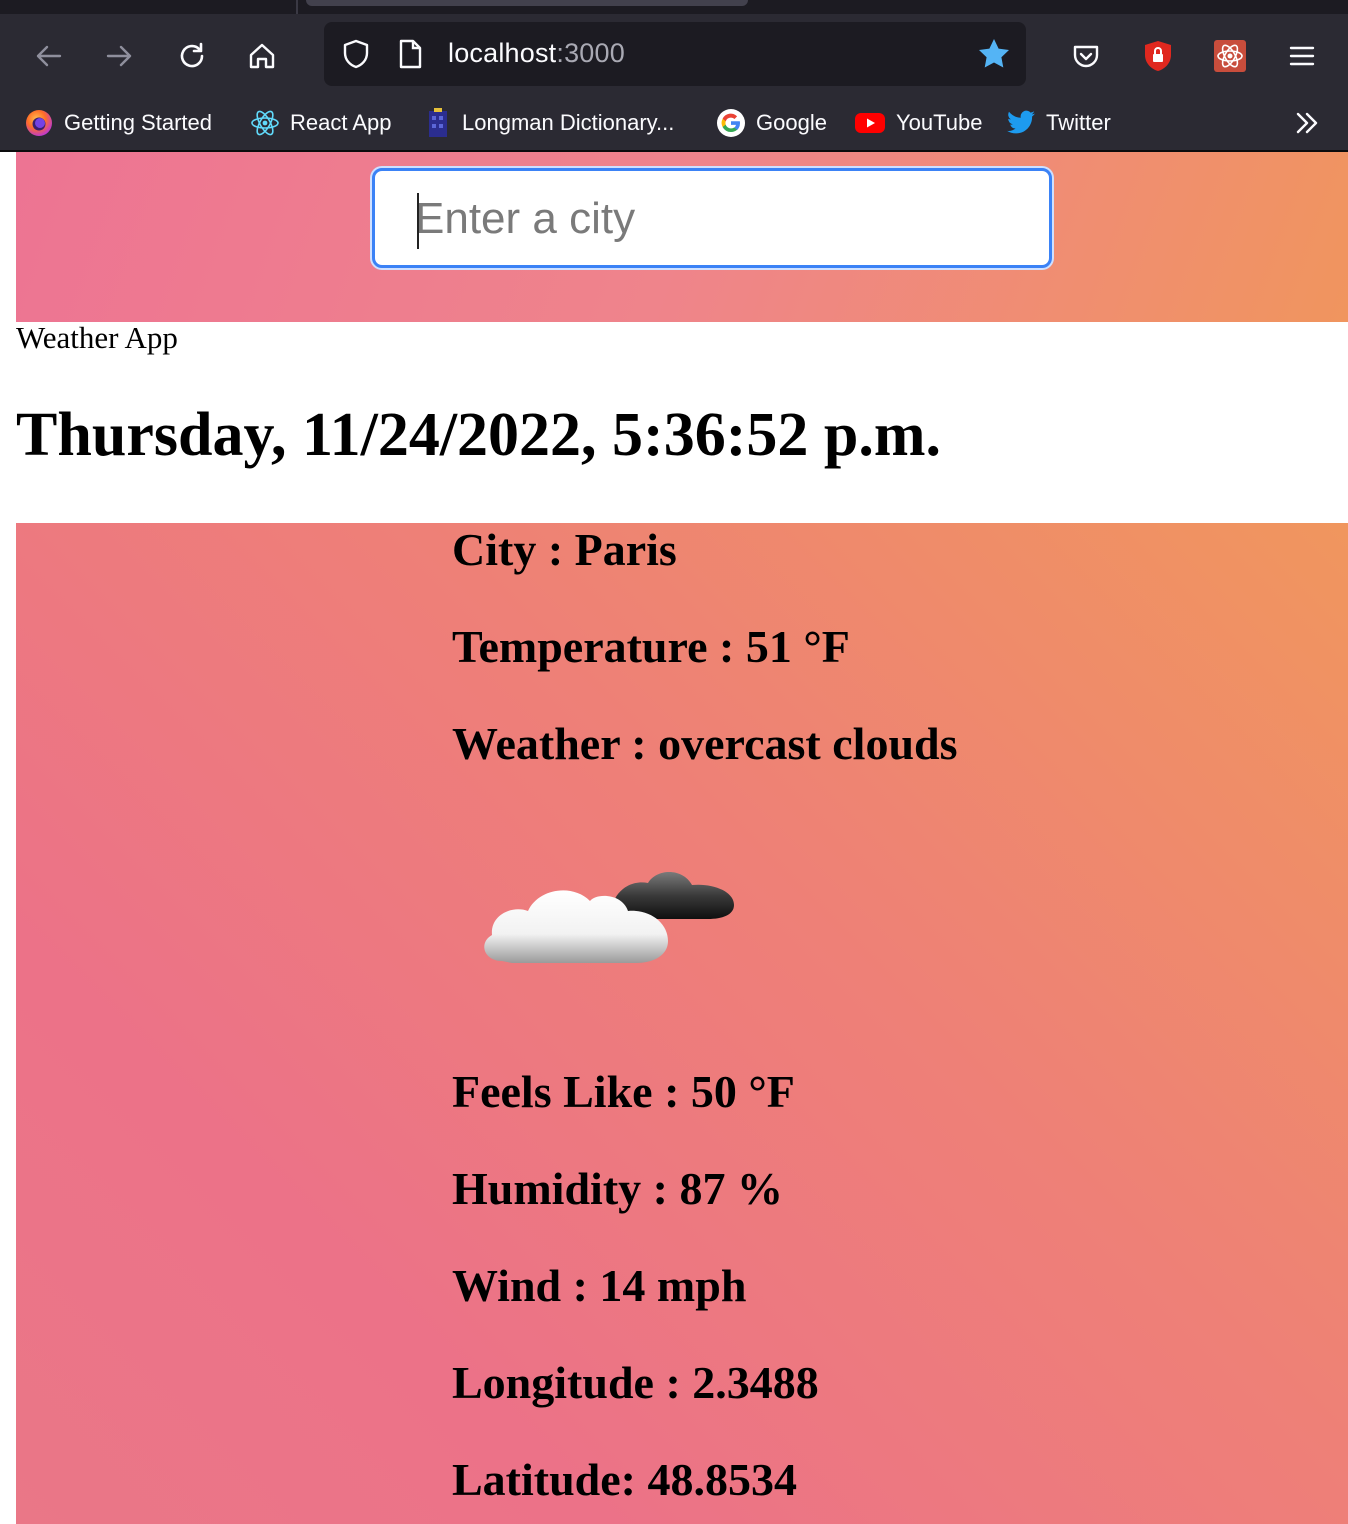 The image size is (1348, 1524). What do you see at coordinates (994, 54) in the screenshot?
I see `bookmark-star-icon` at bounding box center [994, 54].